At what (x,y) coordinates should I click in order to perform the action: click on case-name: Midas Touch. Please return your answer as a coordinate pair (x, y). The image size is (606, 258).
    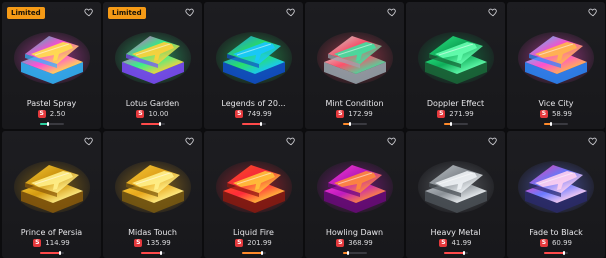
    Looking at the image, I should click on (152, 232).